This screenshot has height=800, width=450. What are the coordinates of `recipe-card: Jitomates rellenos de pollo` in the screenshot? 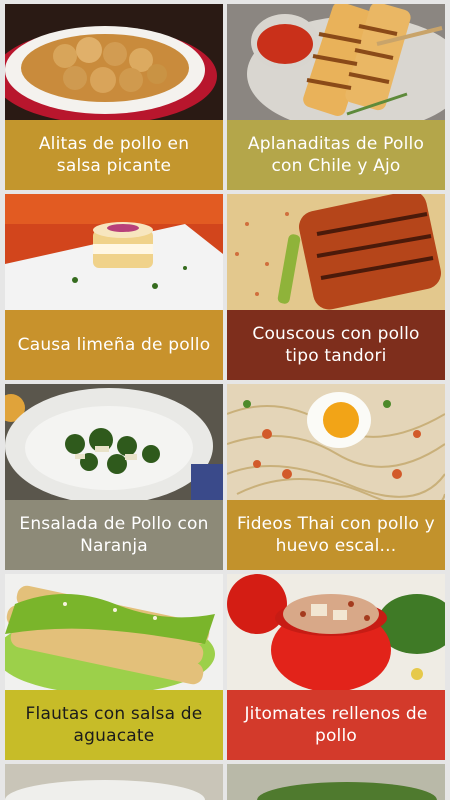 It's located at (336, 667).